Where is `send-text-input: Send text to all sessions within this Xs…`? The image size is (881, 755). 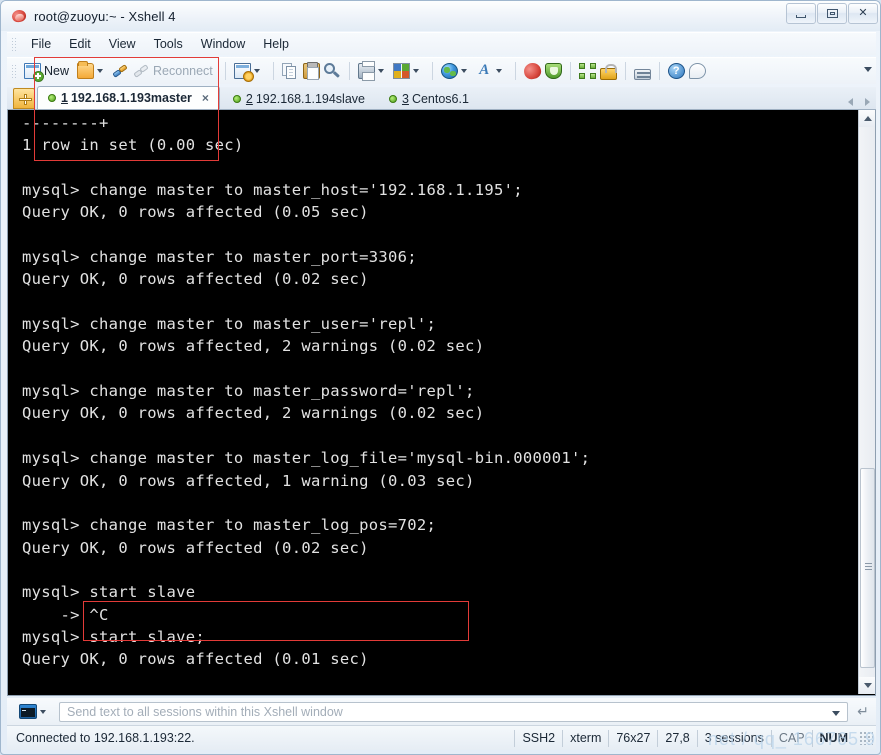 send-text-input: Send text to all sessions within this Xs… is located at coordinates (453, 711).